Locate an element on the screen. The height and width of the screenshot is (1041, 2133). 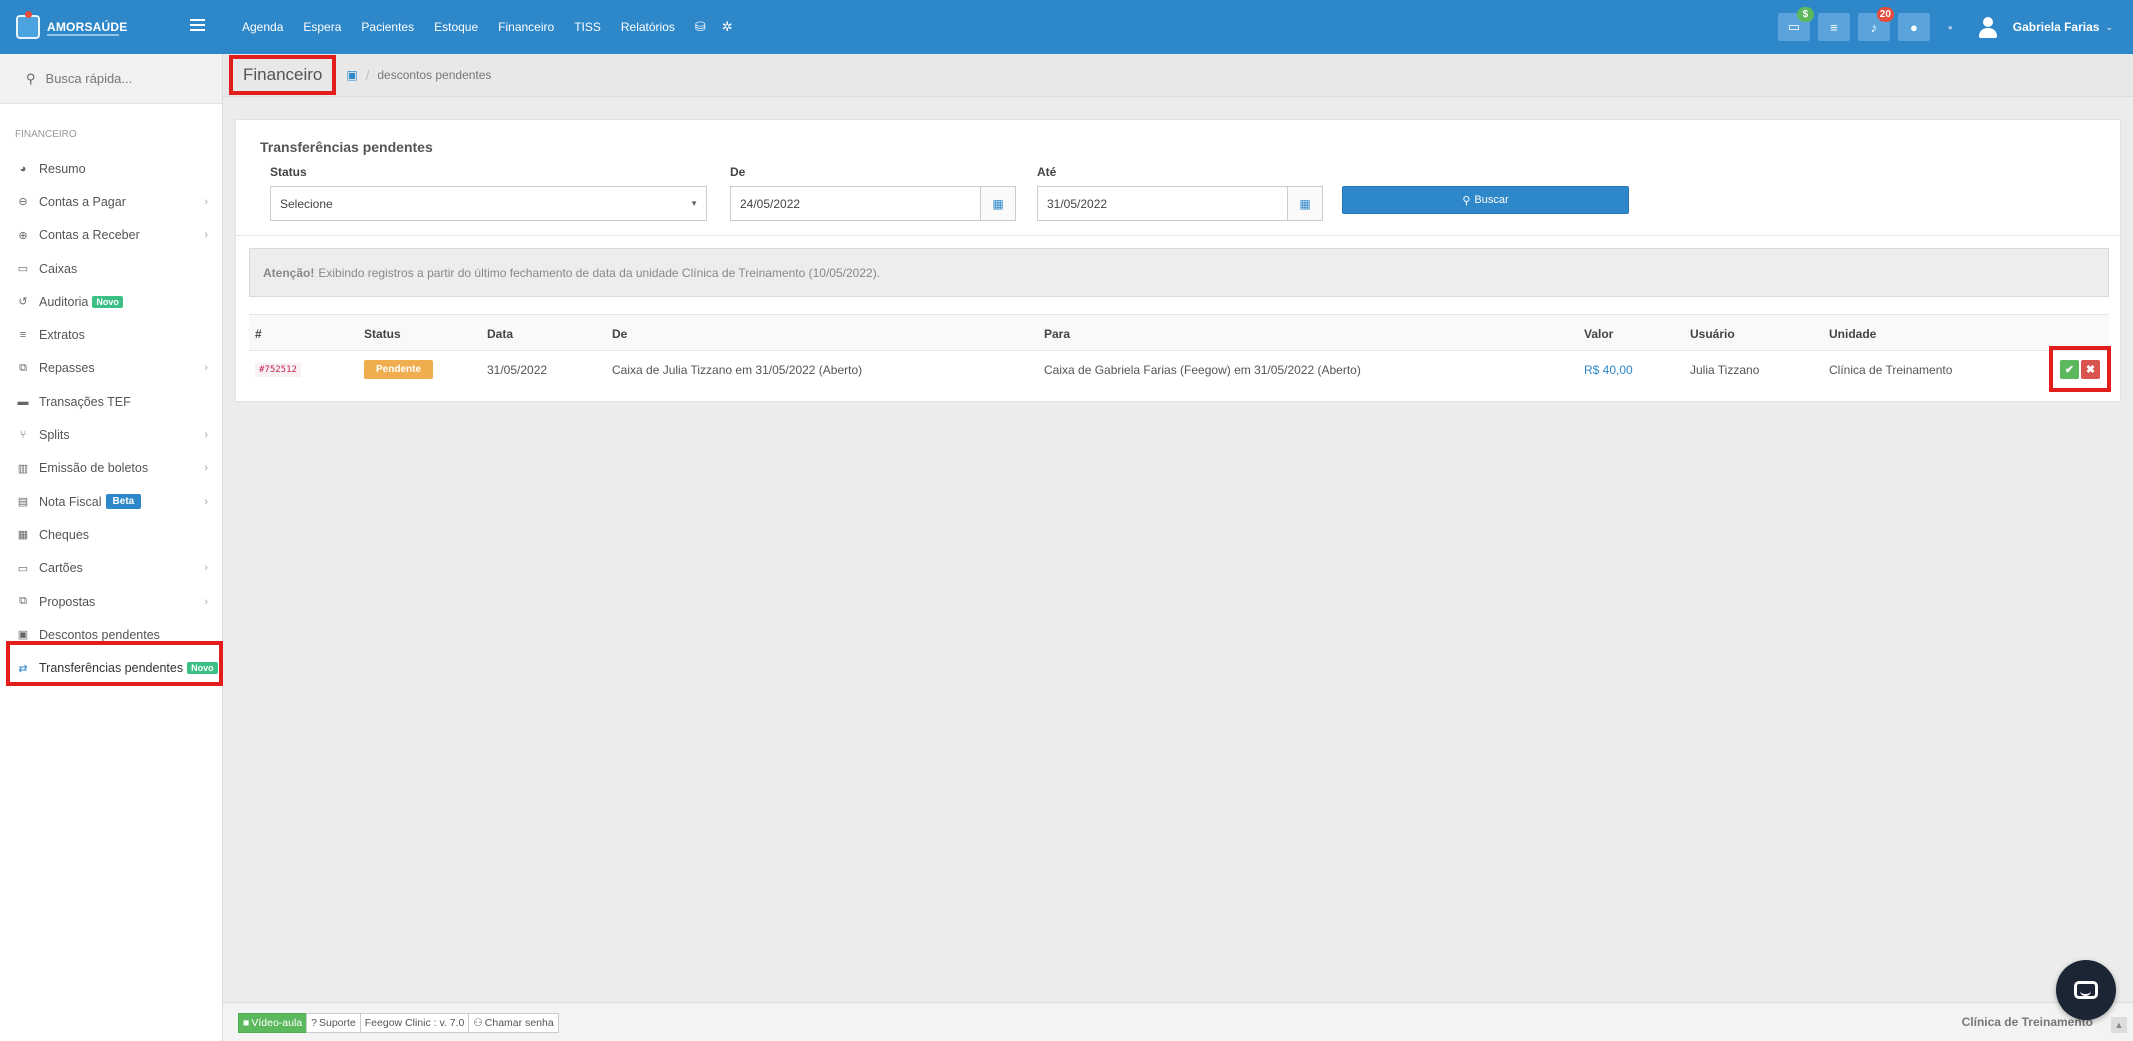
sidebar-item-extratos: ≡ Extratos is located at coordinates (111, 334).